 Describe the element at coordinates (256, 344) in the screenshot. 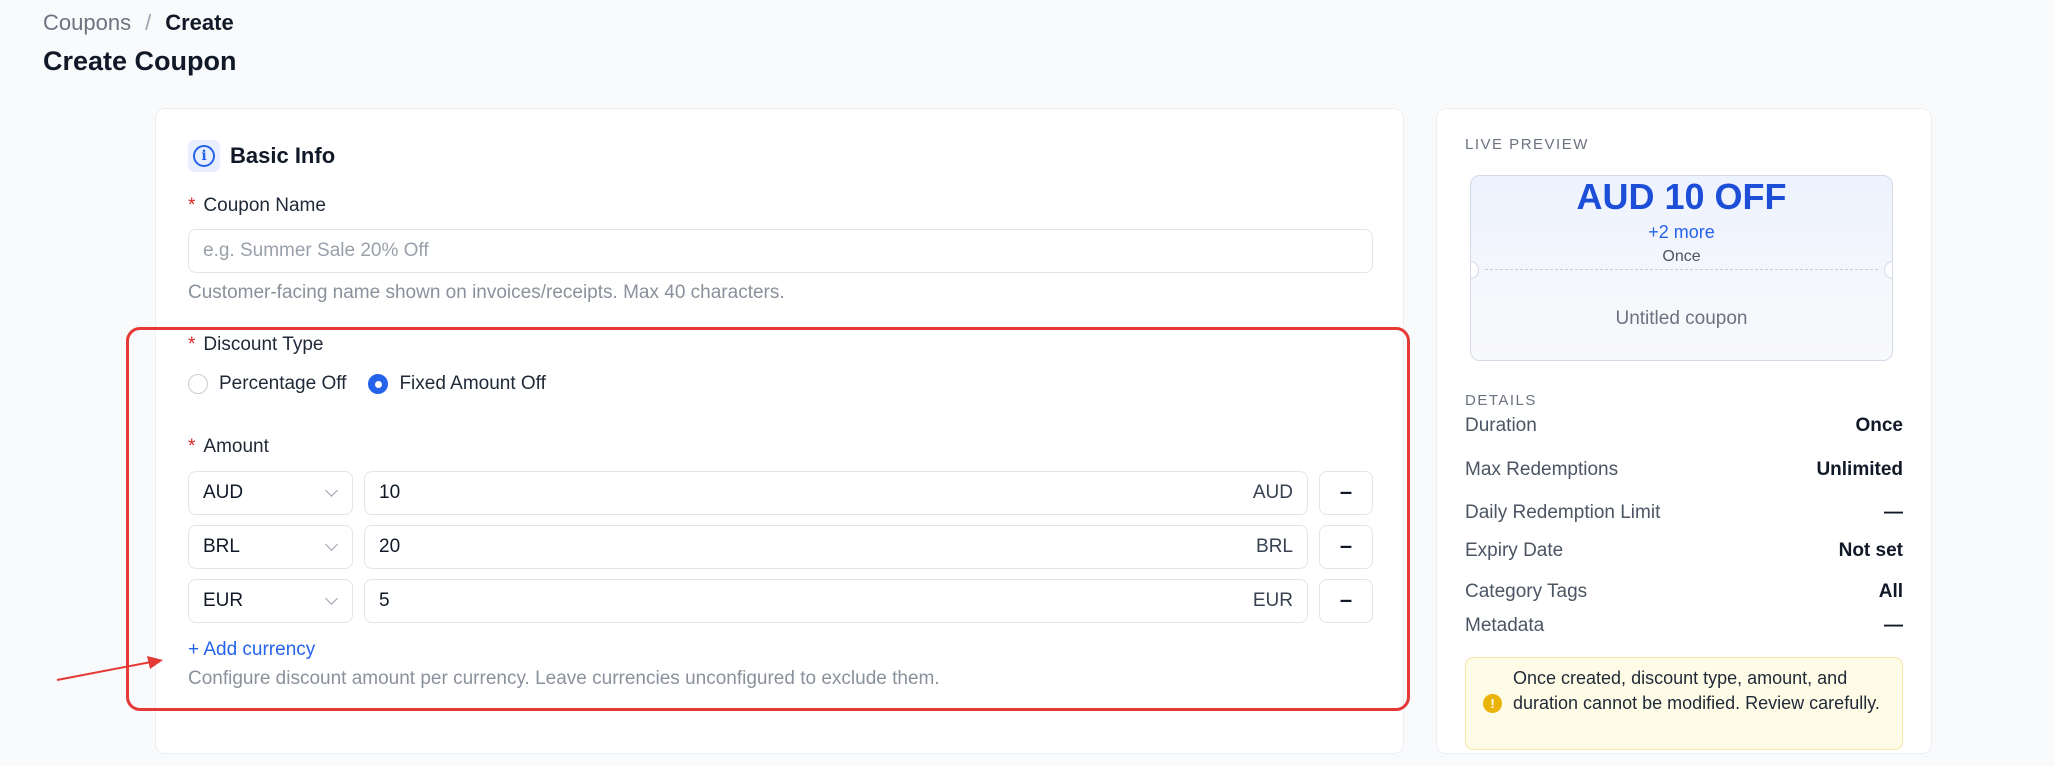

I see `discount-type-label: * Discount Type` at that location.